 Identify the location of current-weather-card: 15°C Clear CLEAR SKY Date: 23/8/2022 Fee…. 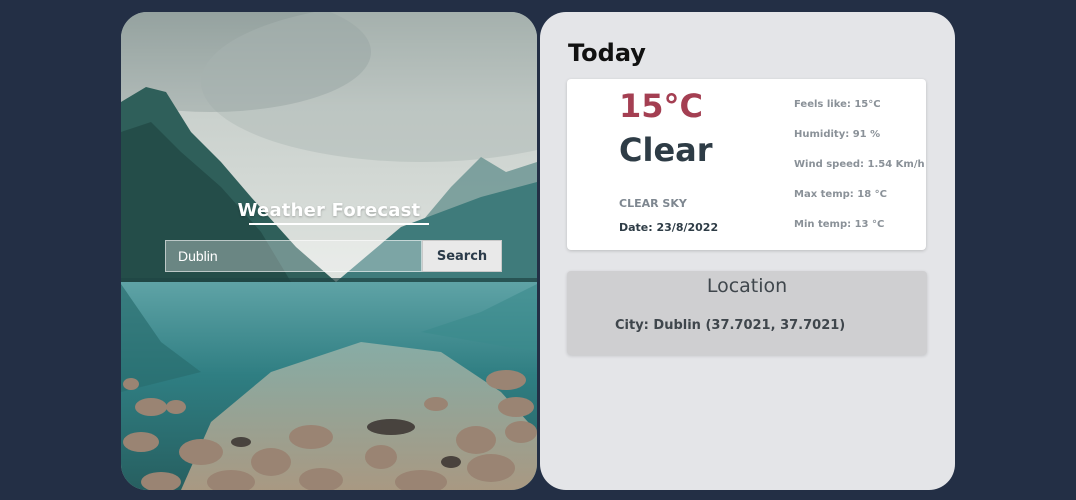
(746, 164).